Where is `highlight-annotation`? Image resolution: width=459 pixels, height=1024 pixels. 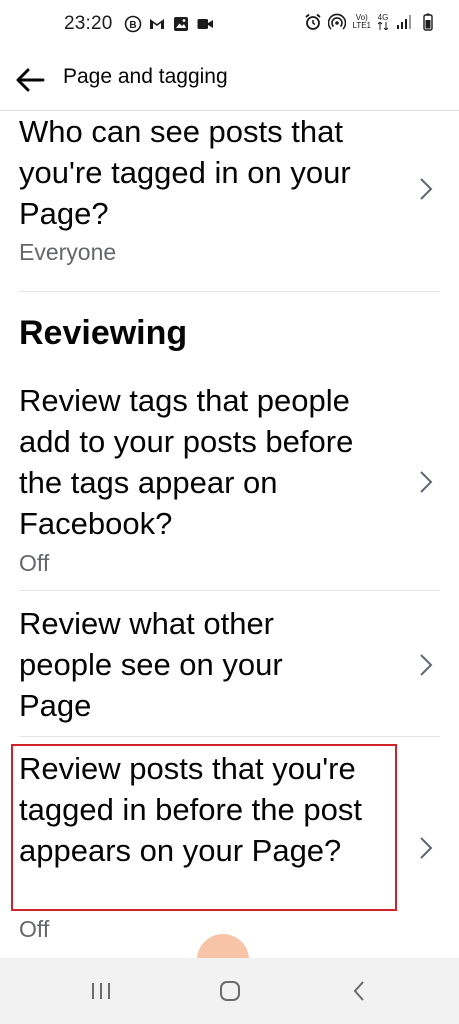 highlight-annotation is located at coordinates (204, 827).